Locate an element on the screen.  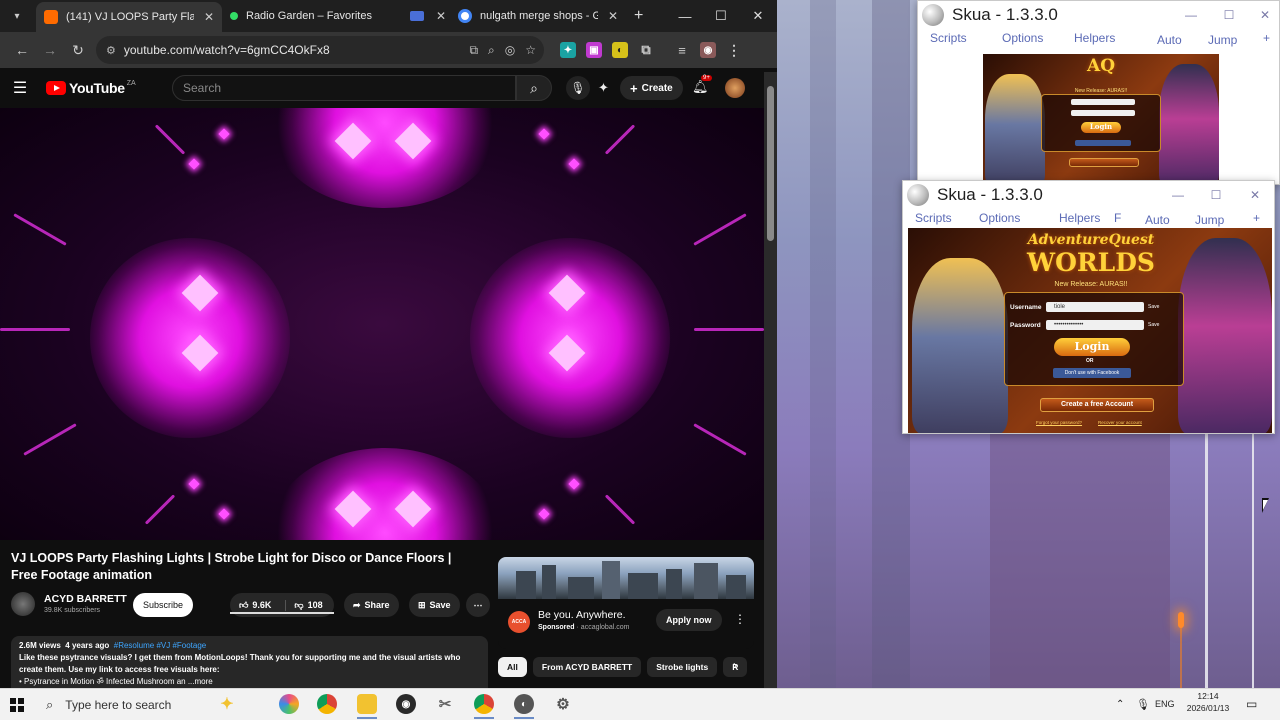
extension-icon: ✦ is located at coordinates (568, 50).